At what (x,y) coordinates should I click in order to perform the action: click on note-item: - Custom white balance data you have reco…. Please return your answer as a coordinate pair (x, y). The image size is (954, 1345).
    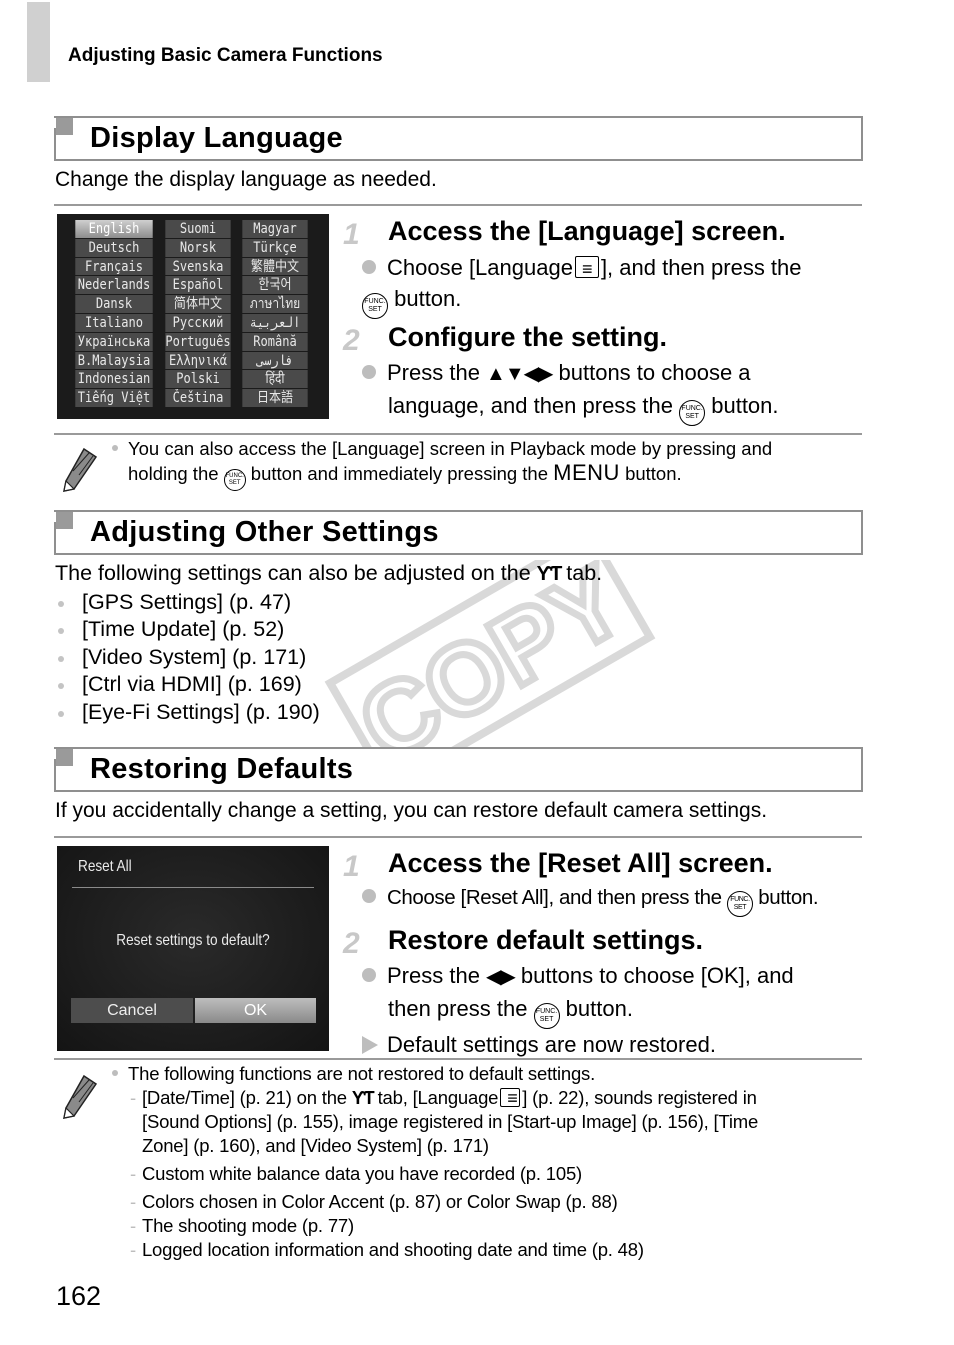
    Looking at the image, I should click on (356, 1173).